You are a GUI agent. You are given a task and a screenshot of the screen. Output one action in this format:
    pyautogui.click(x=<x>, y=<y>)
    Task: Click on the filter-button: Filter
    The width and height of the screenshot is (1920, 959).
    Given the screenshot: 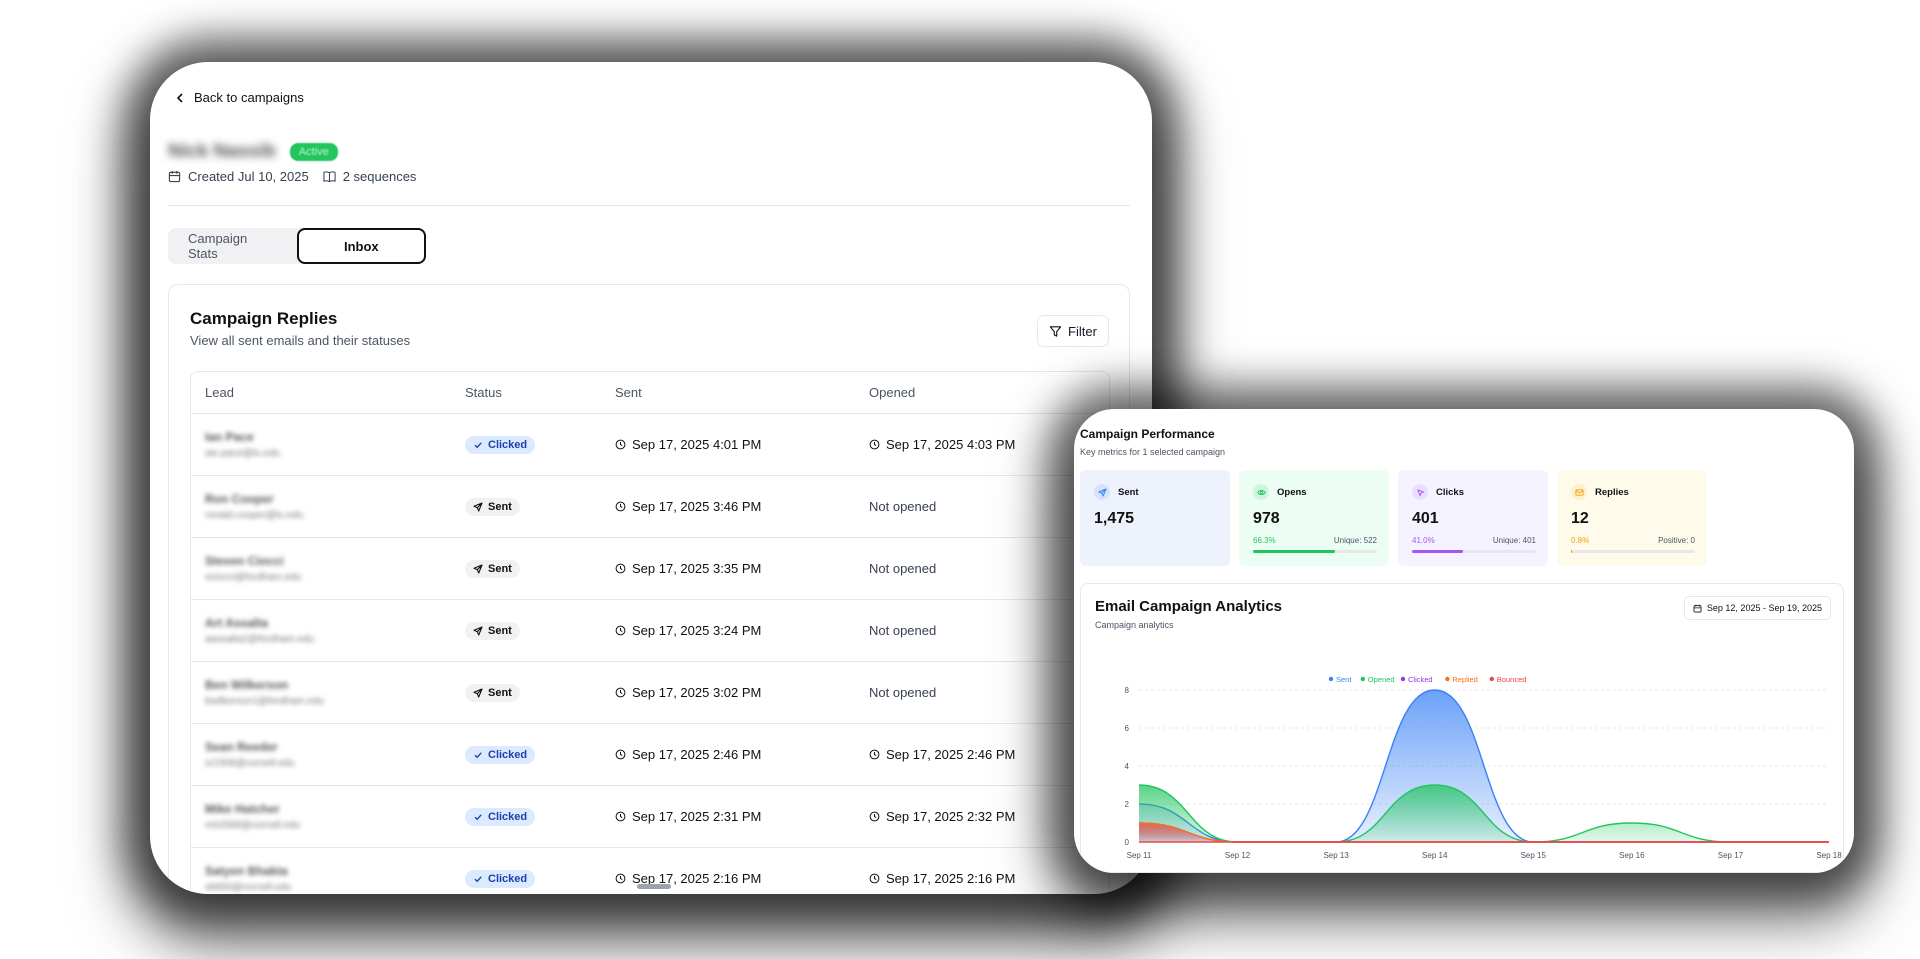 What is the action you would take?
    pyautogui.click(x=1073, y=331)
    